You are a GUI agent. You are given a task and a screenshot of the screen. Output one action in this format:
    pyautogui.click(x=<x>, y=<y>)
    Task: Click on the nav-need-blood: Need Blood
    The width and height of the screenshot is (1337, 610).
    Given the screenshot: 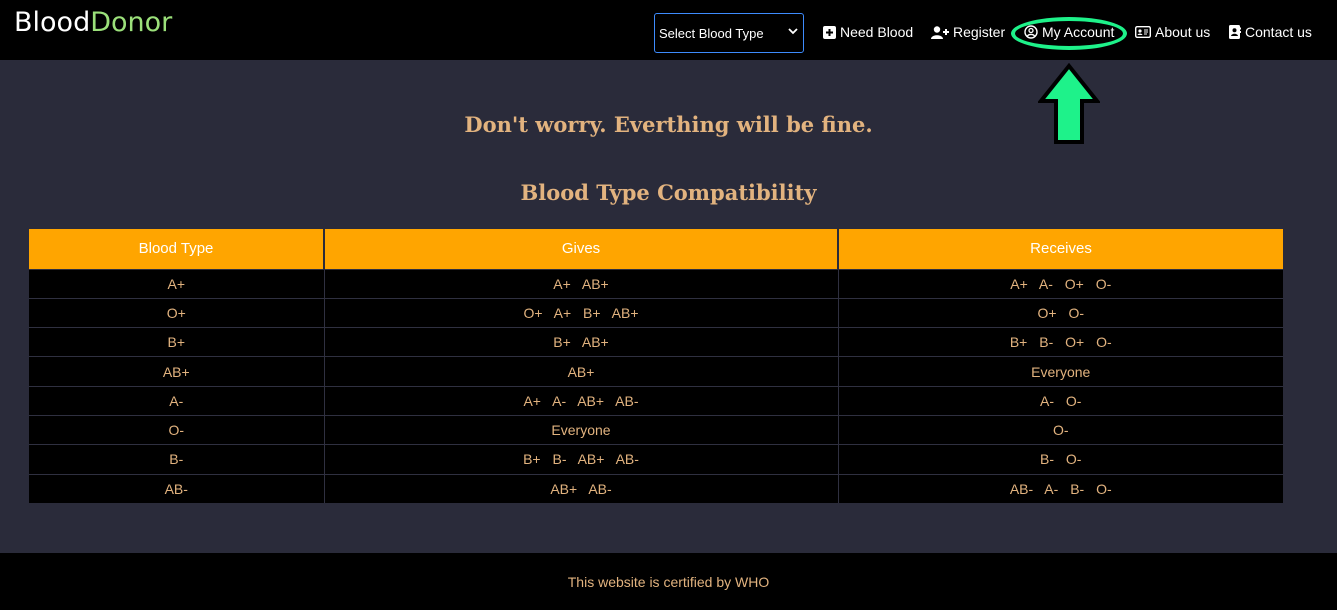 What is the action you would take?
    pyautogui.click(x=868, y=32)
    